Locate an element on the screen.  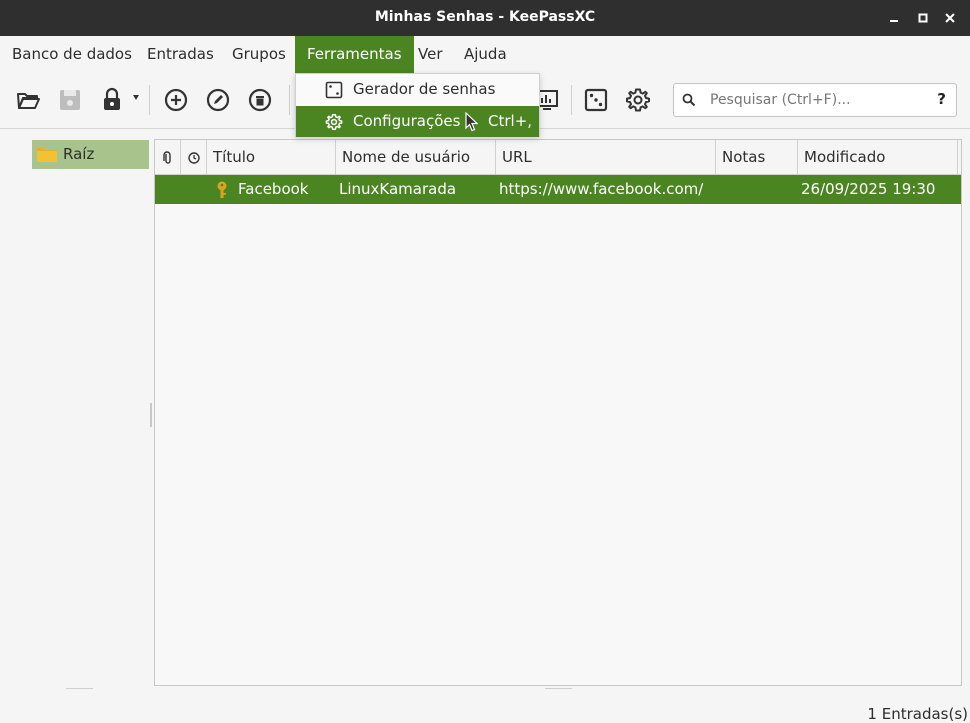
edit-entry-icon is located at coordinates (218, 100).